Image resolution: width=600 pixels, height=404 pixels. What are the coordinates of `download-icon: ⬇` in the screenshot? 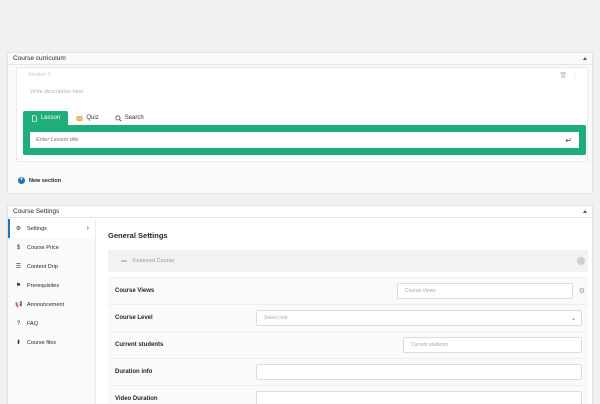 It's located at (18, 343).